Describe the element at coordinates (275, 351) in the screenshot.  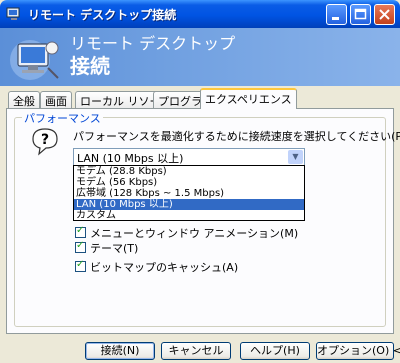
I see `help-button: ヘルプ(H)` at that location.